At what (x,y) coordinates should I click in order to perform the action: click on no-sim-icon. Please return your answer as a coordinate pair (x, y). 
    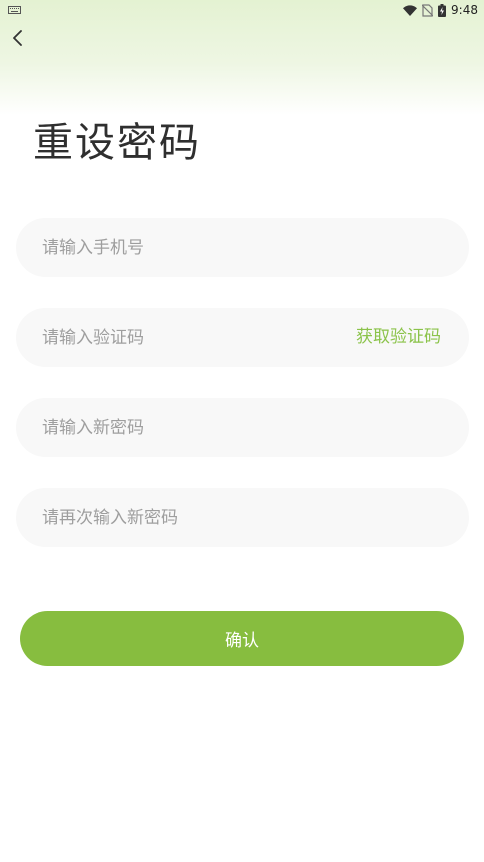
    Looking at the image, I should click on (428, 10).